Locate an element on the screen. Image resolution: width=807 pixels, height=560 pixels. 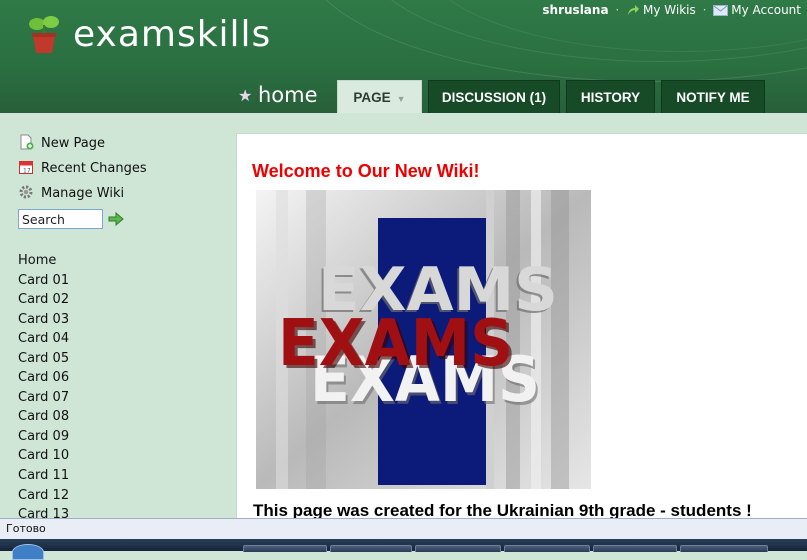
tab-history: HISTORY is located at coordinates (610, 96).